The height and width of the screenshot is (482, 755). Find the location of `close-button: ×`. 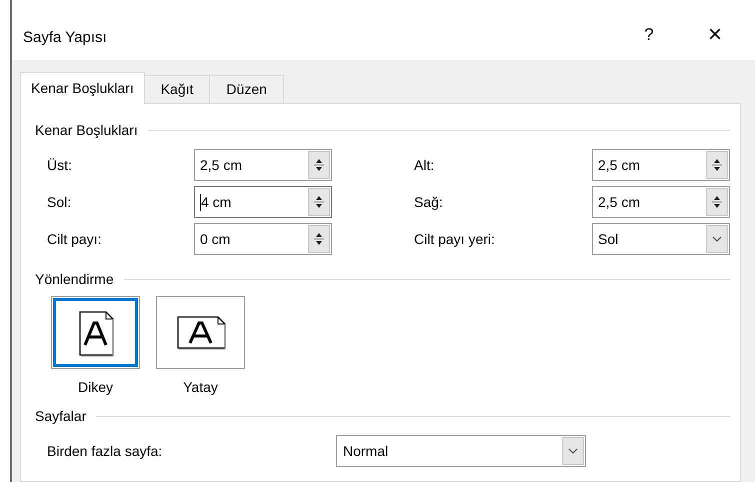

close-button: × is located at coordinates (715, 35).